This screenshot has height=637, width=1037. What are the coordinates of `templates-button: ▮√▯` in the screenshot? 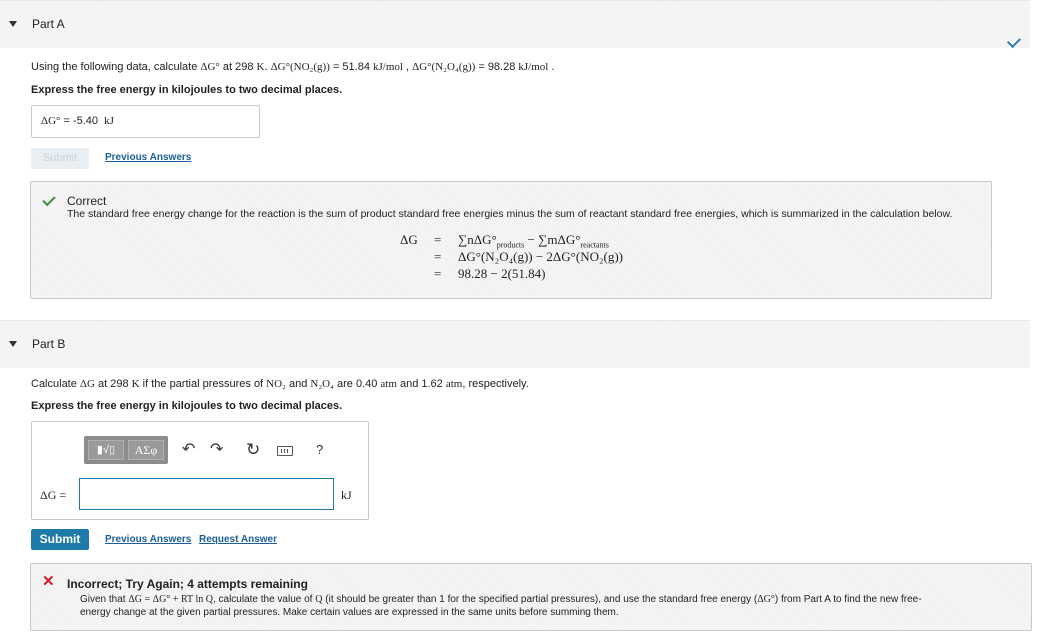 It's located at (106, 450).